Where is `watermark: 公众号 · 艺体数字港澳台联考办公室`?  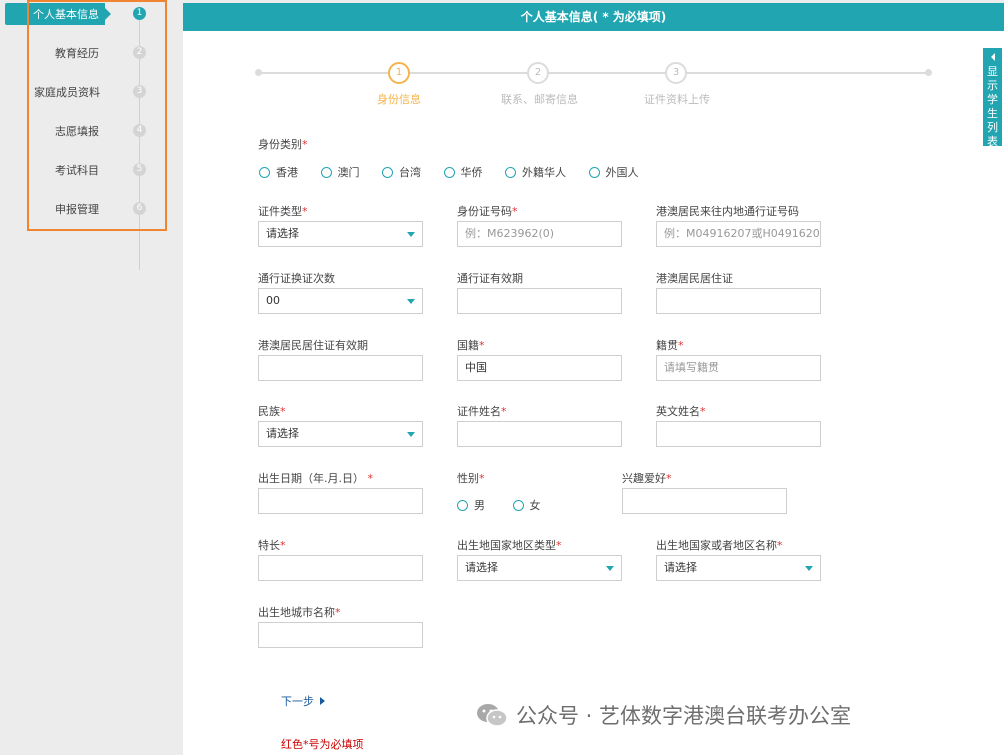
watermark: 公众号 · 艺体数字港澳台联考办公室 is located at coordinates (663, 716).